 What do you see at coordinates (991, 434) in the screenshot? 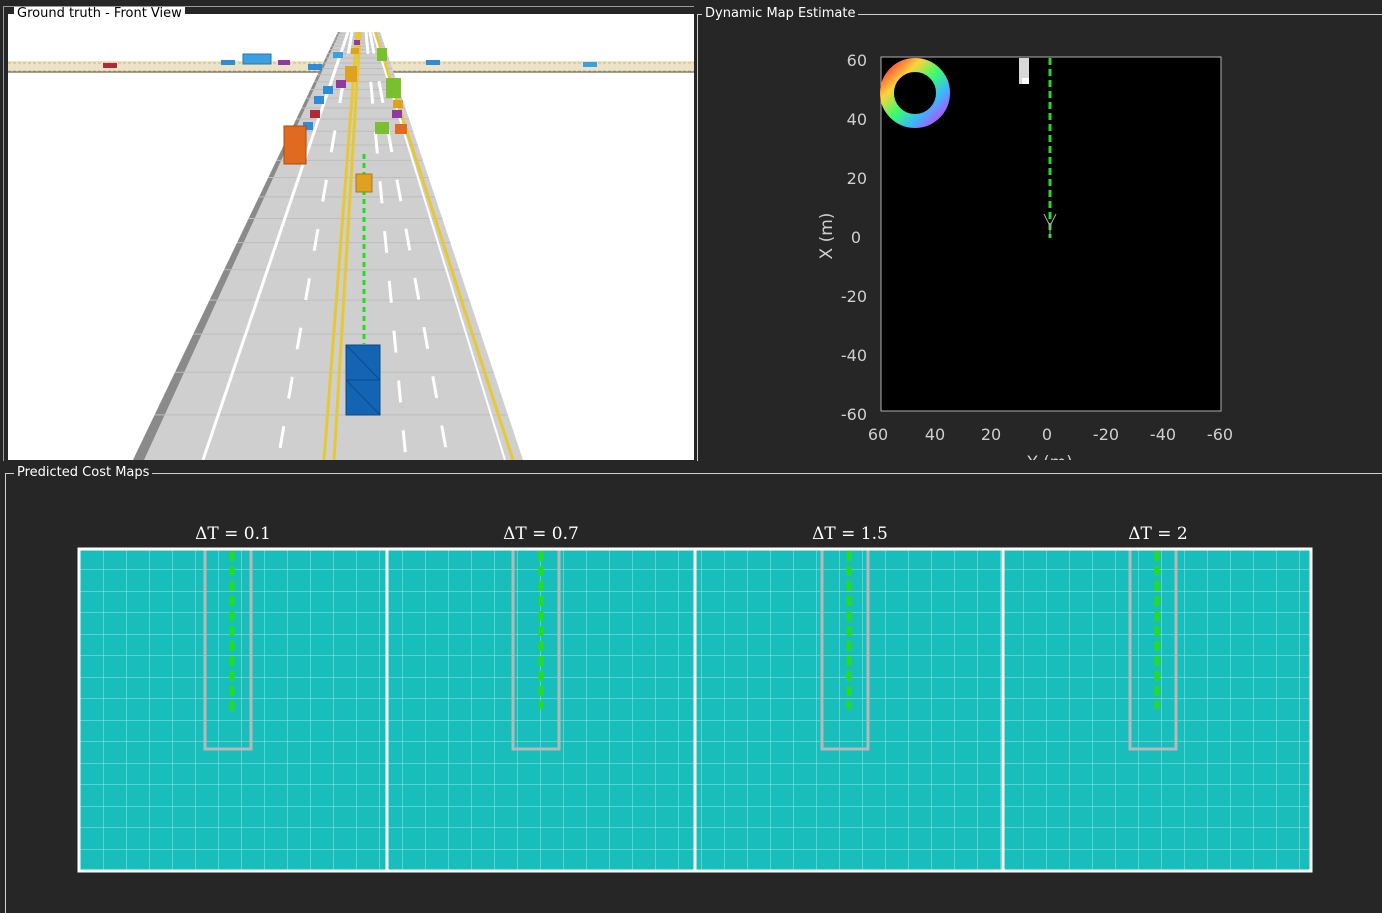
I see `map-xtick: 20` at bounding box center [991, 434].